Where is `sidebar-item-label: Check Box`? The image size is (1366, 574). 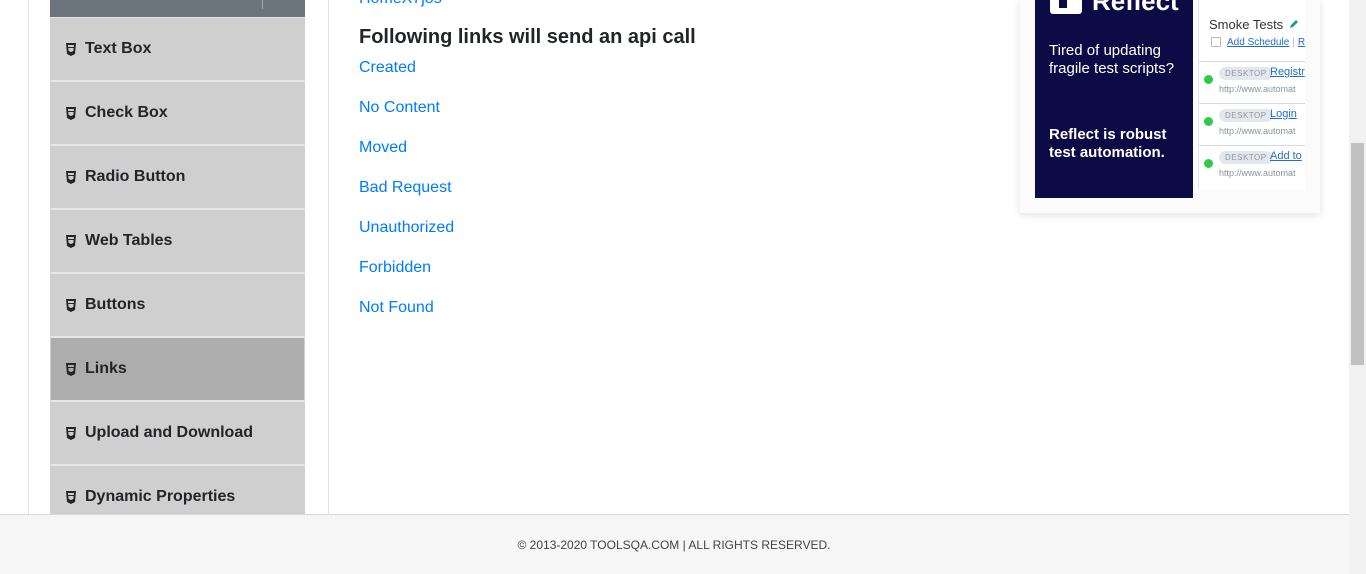 sidebar-item-label: Check Box is located at coordinates (126, 112).